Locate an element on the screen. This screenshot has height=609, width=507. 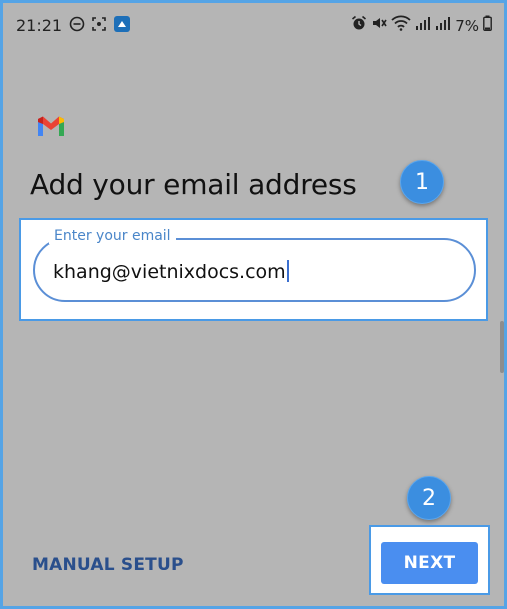
status-left-icons is located at coordinates (100, 26).